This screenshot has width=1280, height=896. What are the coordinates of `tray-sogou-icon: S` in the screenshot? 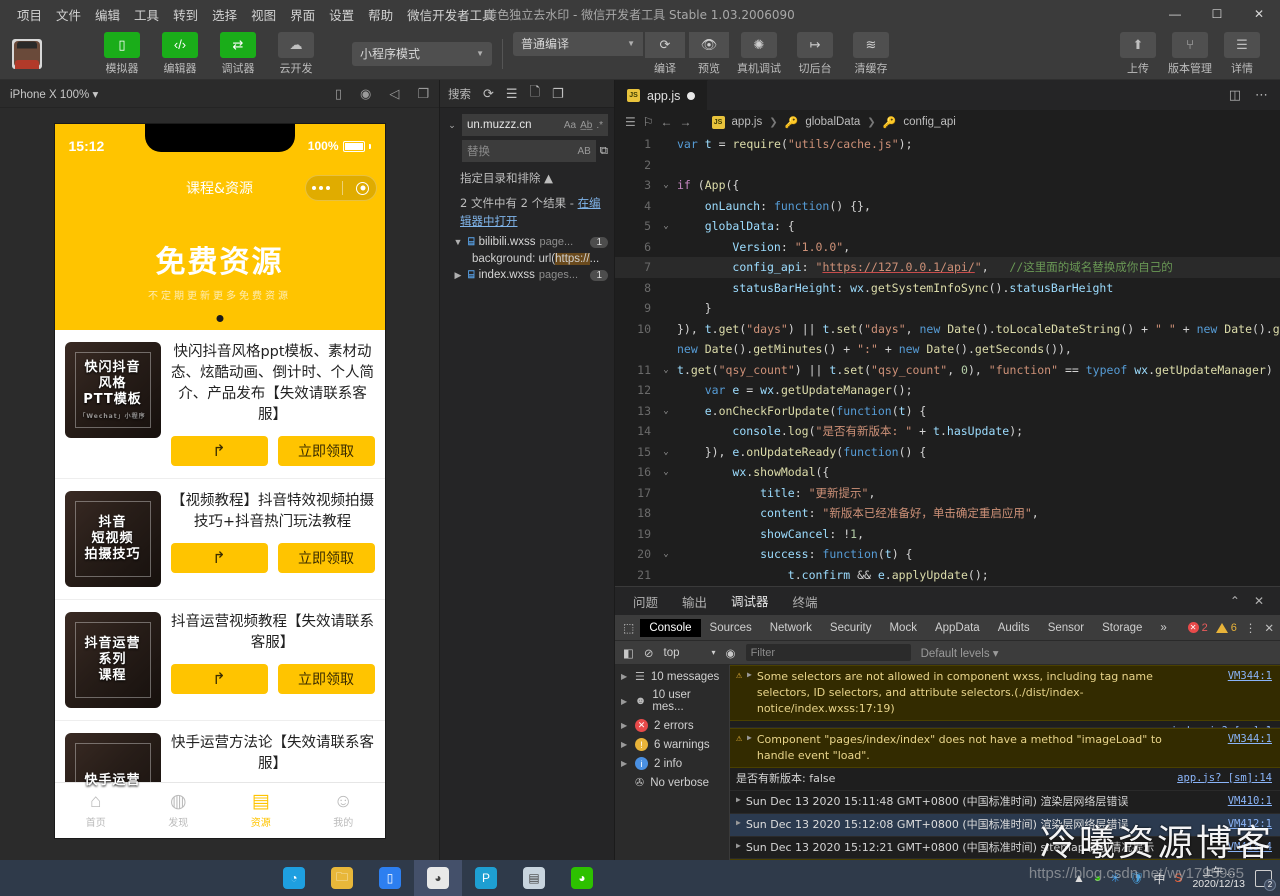 It's located at (1178, 878).